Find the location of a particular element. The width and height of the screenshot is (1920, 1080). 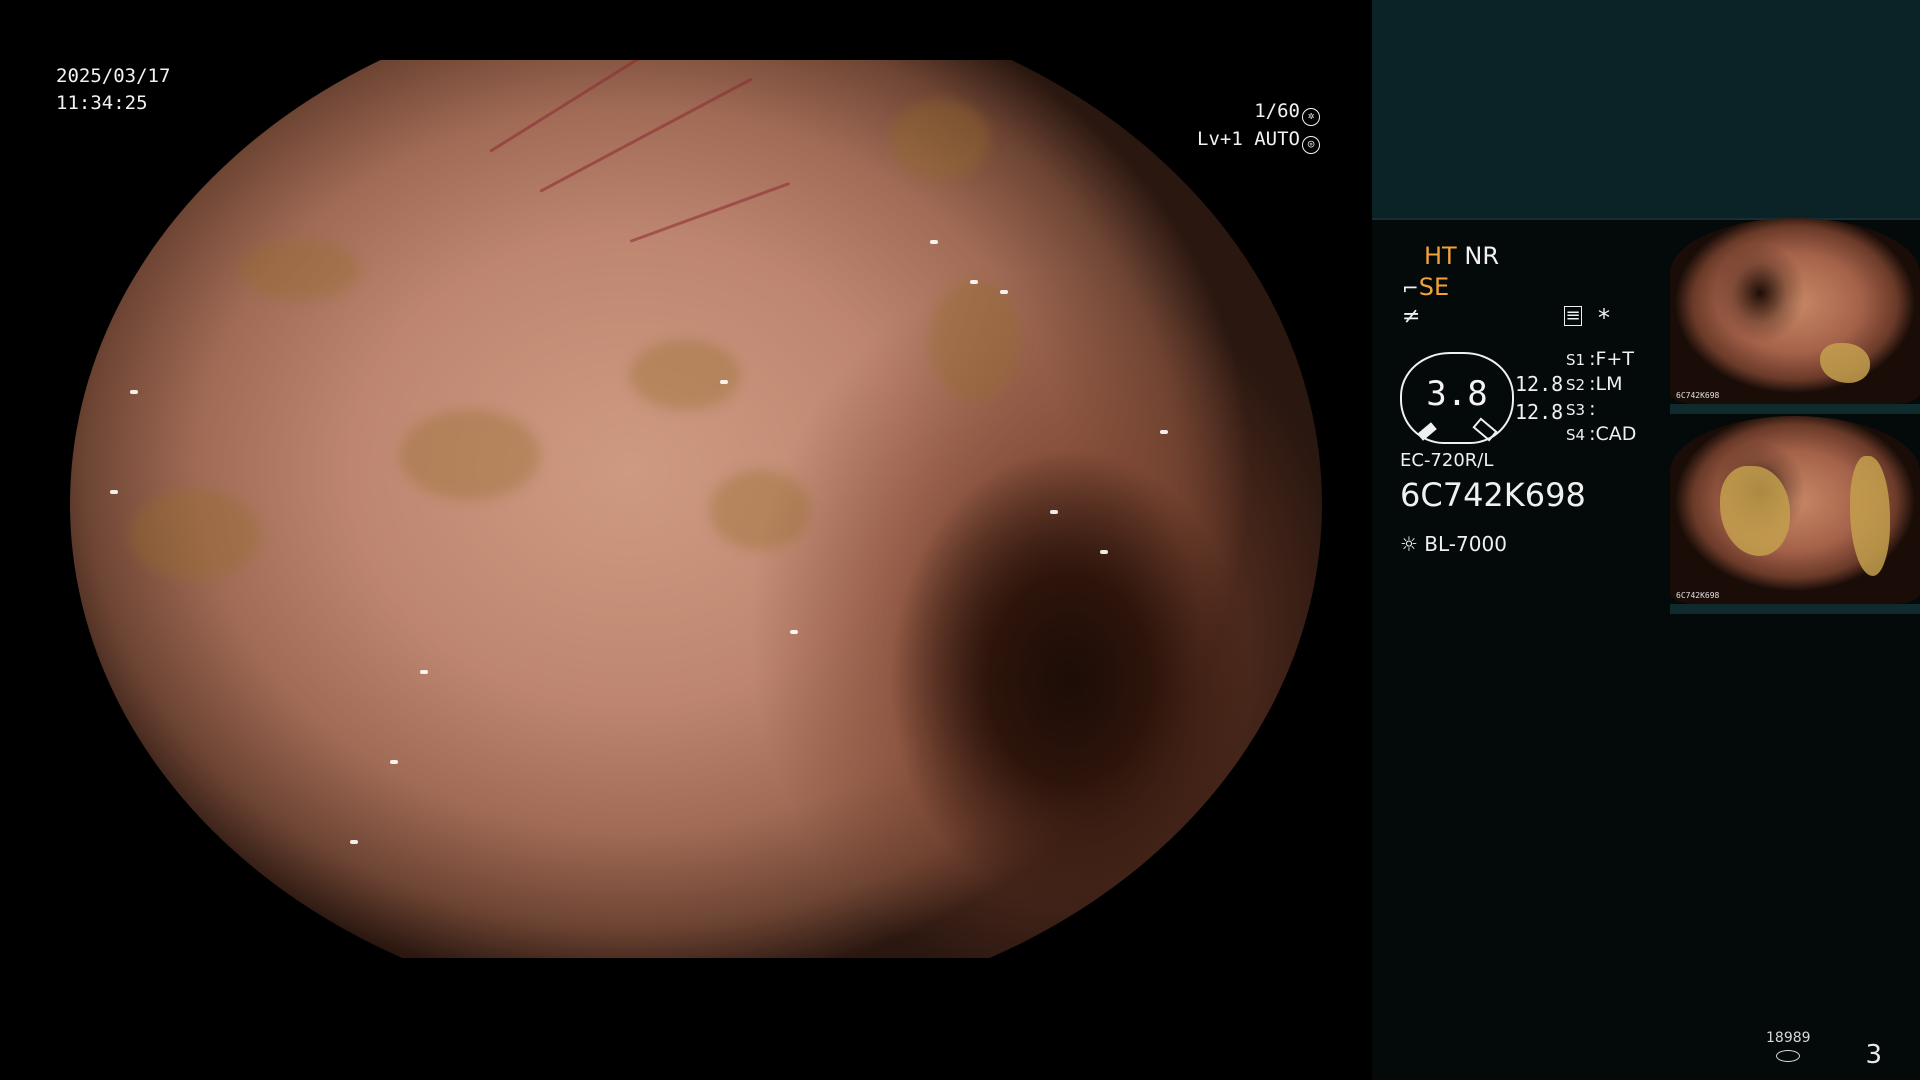

enhancement-modes: HT NR is located at coordinates (1461, 256).